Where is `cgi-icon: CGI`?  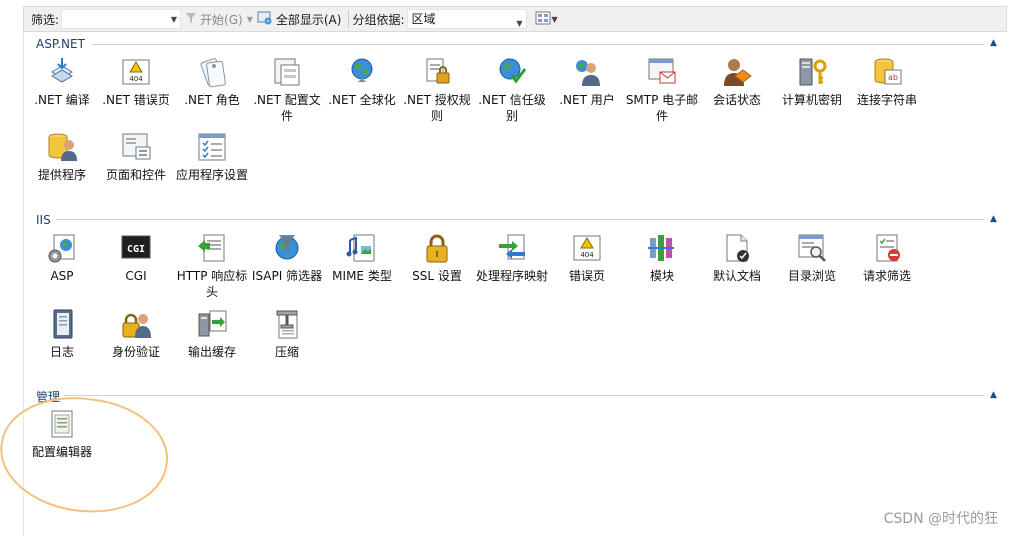
cgi-icon: CGI is located at coordinates (136, 248).